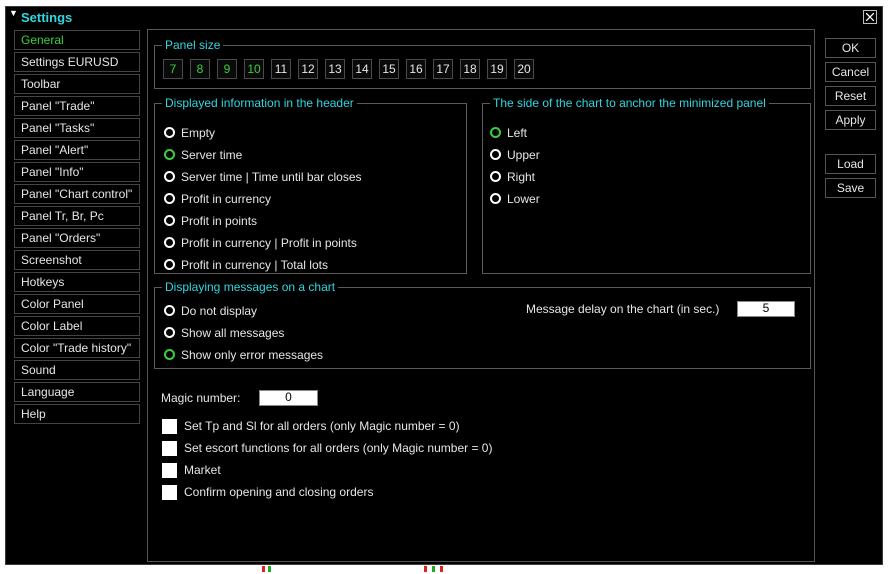 The width and height of the screenshot is (892, 574). I want to click on load-button: Load, so click(850, 164).